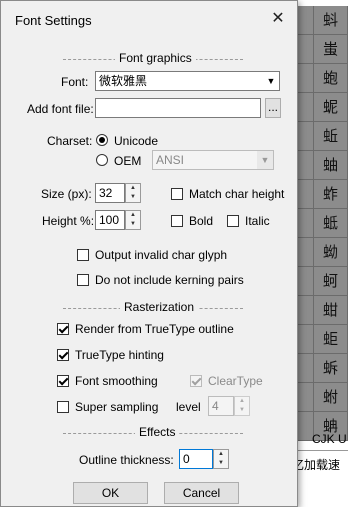 The width and height of the screenshot is (348, 507). I want to click on font-select-value: 微软雅黑, so click(123, 81).